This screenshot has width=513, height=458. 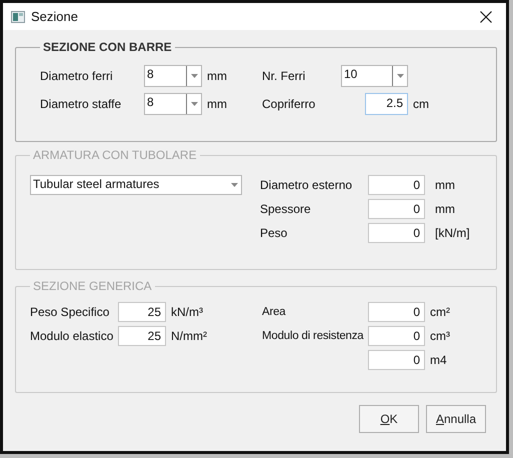 What do you see at coordinates (92, 286) in the screenshot?
I see `group-title: SEZIONE GENERICA` at bounding box center [92, 286].